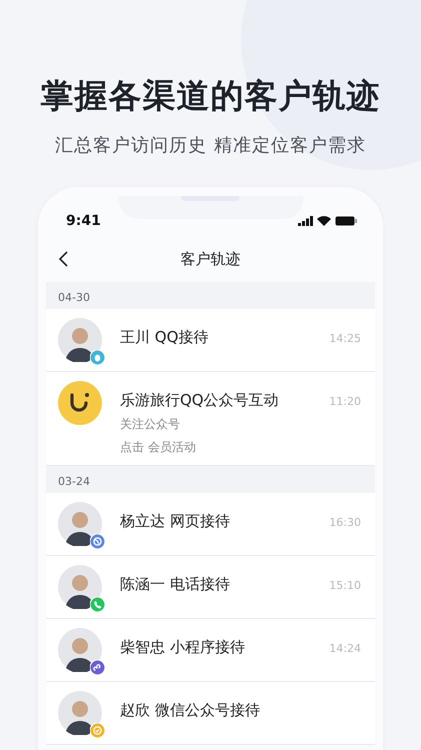 The width and height of the screenshot is (421, 750). What do you see at coordinates (97, 541) in the screenshot?
I see `globe-icon` at bounding box center [97, 541].